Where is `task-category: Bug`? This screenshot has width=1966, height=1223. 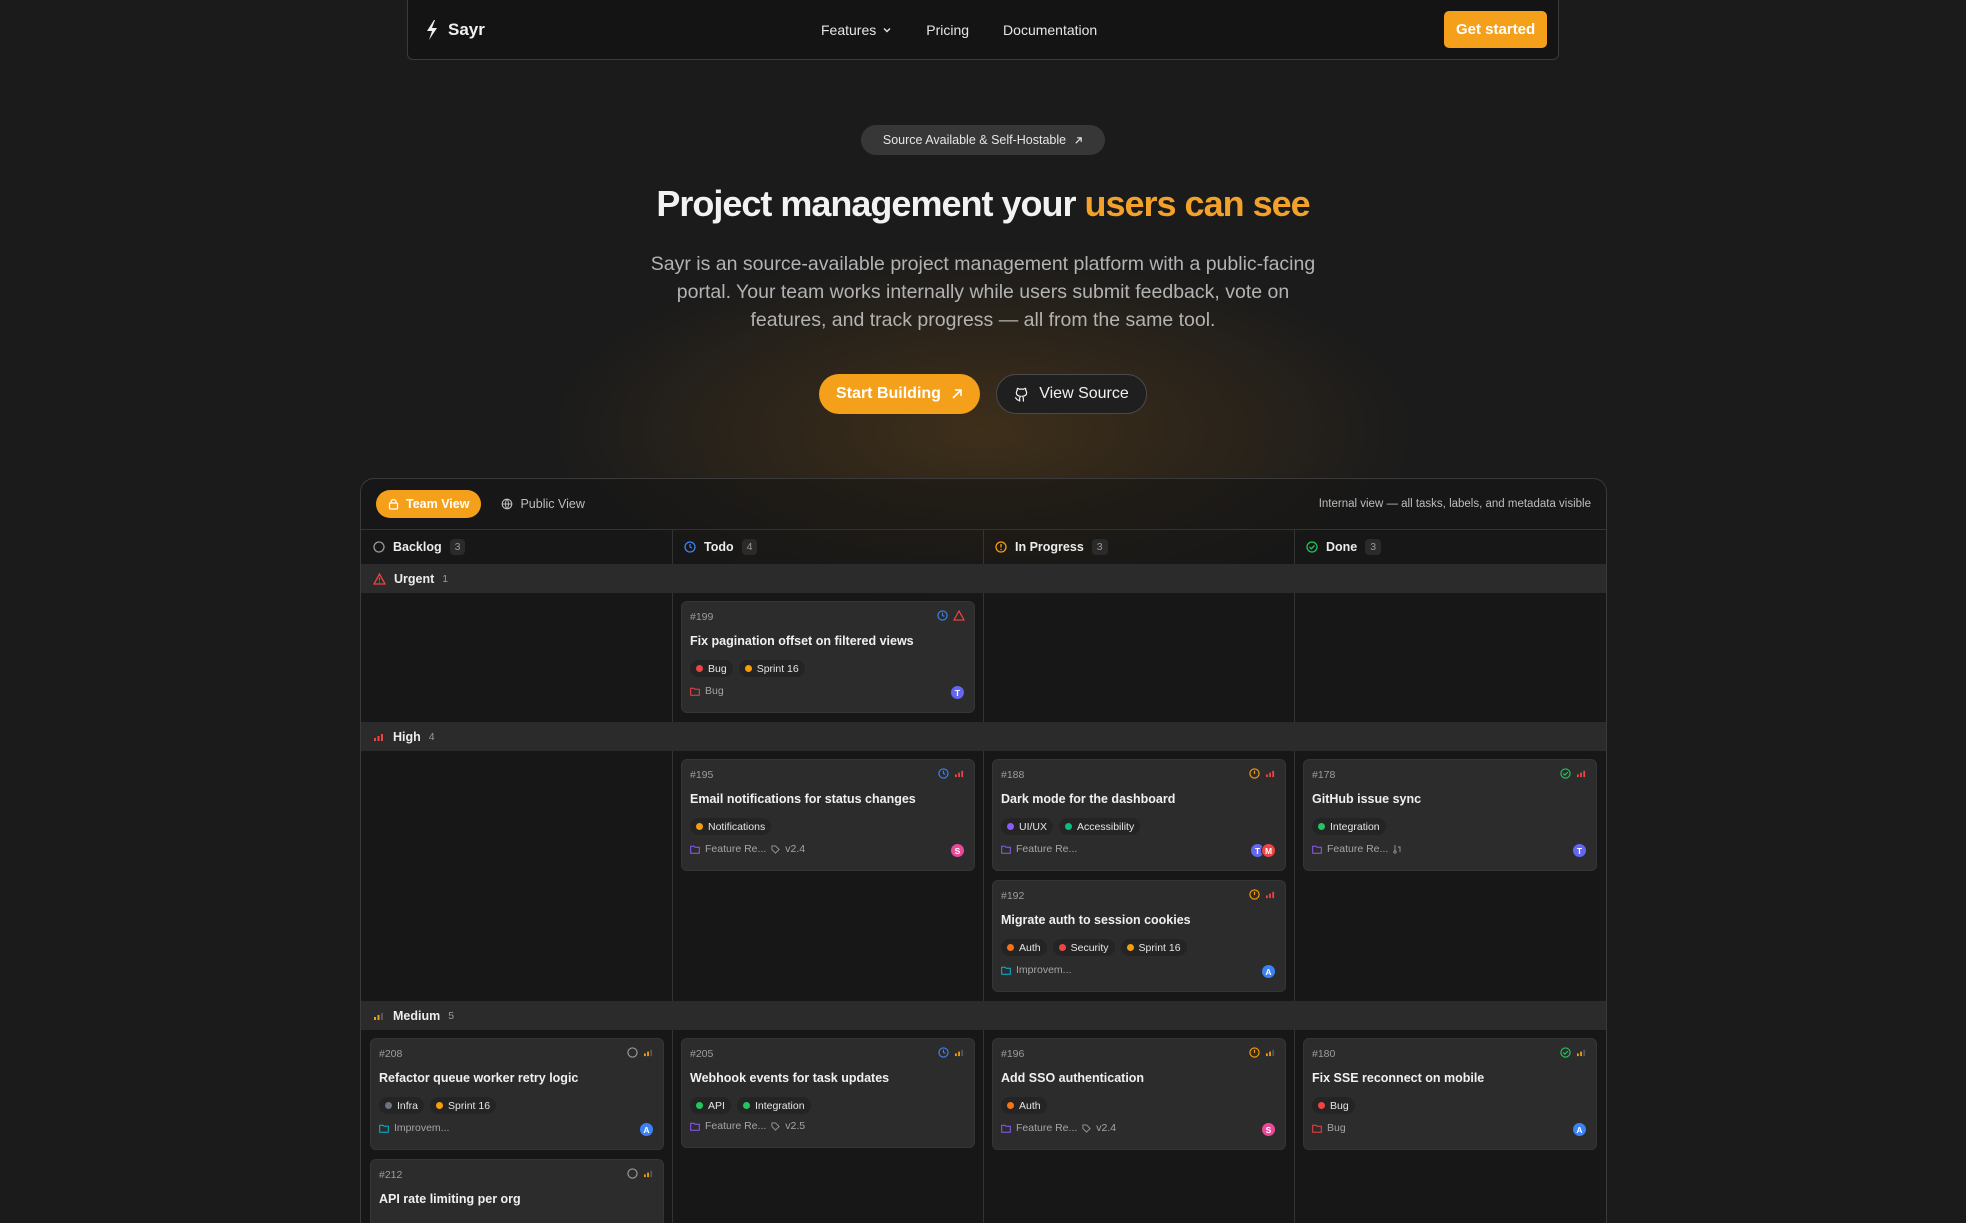 task-category: Bug is located at coordinates (1336, 1128).